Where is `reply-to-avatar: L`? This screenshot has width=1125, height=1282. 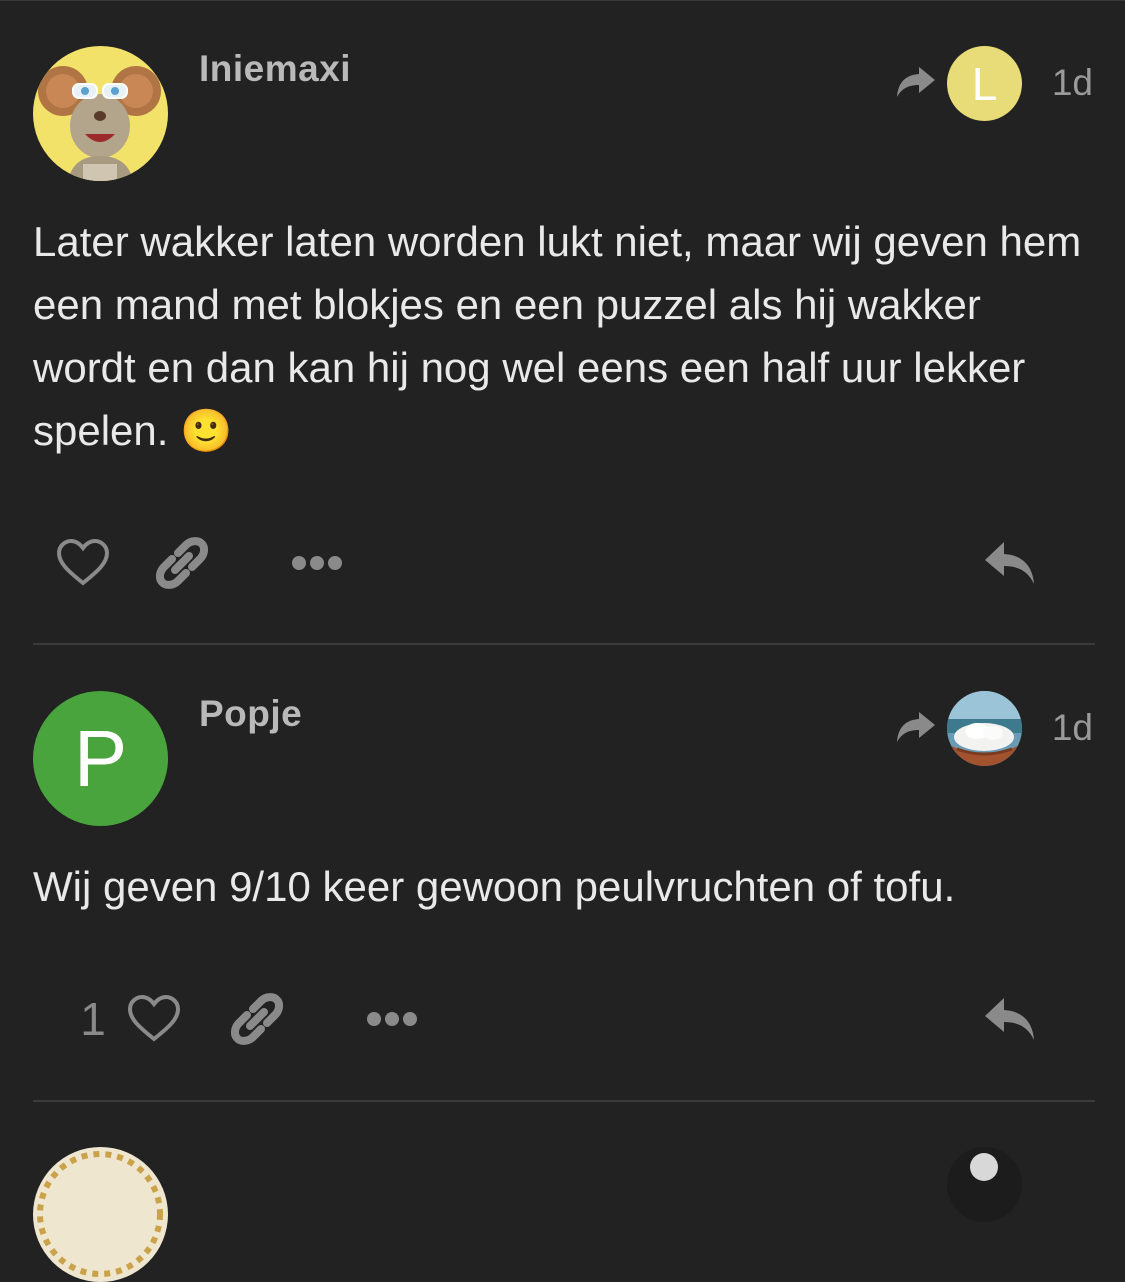
reply-to-avatar: L is located at coordinates (984, 83).